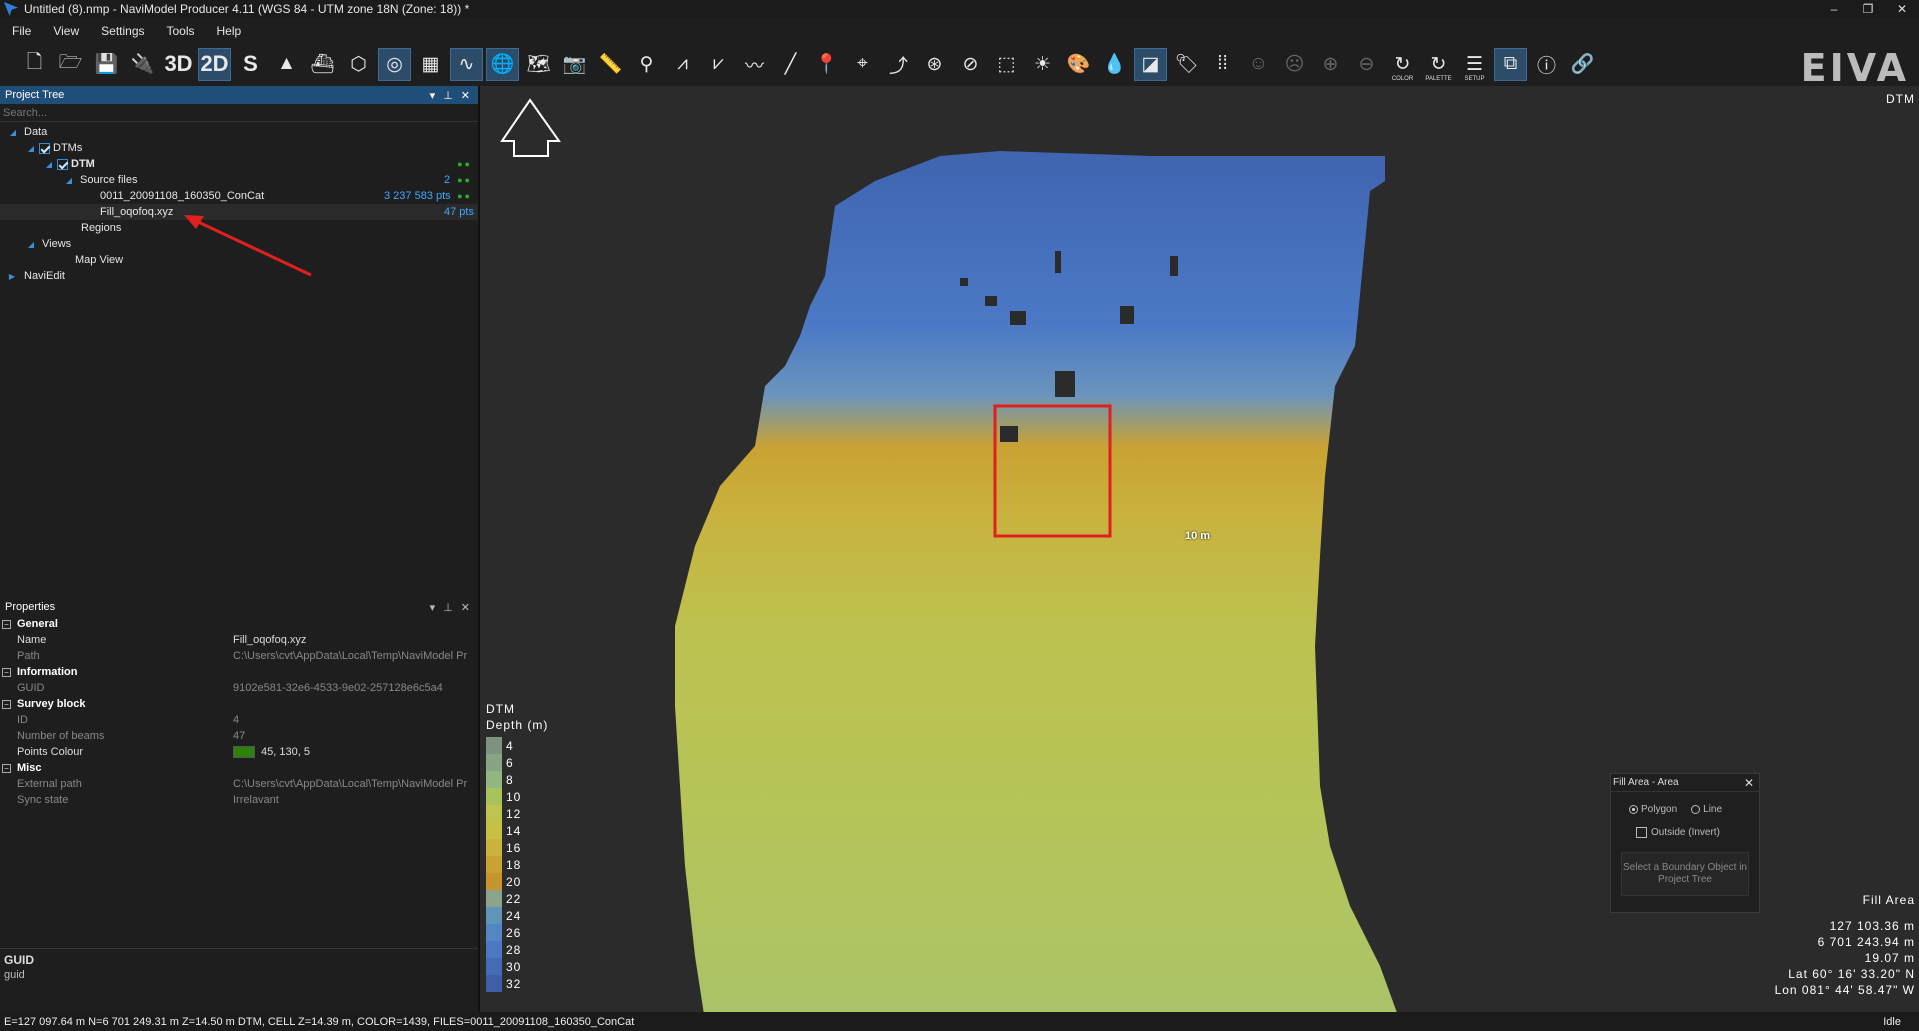  I want to click on prop-row: Points Colour 45, 130, 5, so click(239, 752).